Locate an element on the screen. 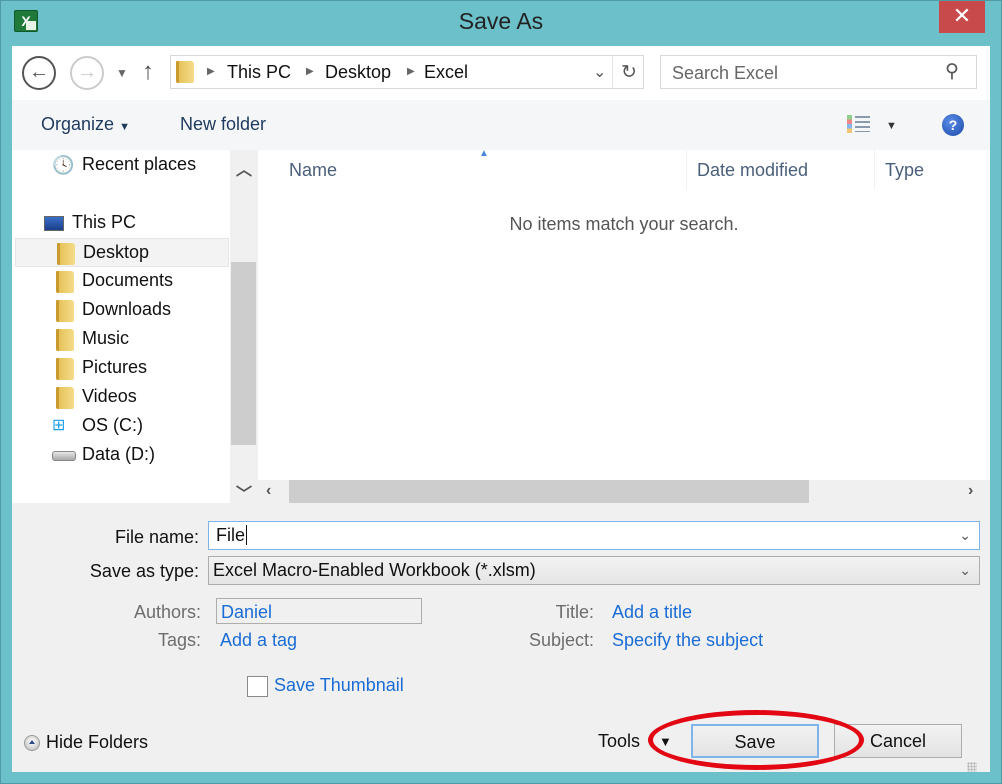 The width and height of the screenshot is (1002, 784). address-history-dropdown: ⌄ is located at coordinates (599, 72).